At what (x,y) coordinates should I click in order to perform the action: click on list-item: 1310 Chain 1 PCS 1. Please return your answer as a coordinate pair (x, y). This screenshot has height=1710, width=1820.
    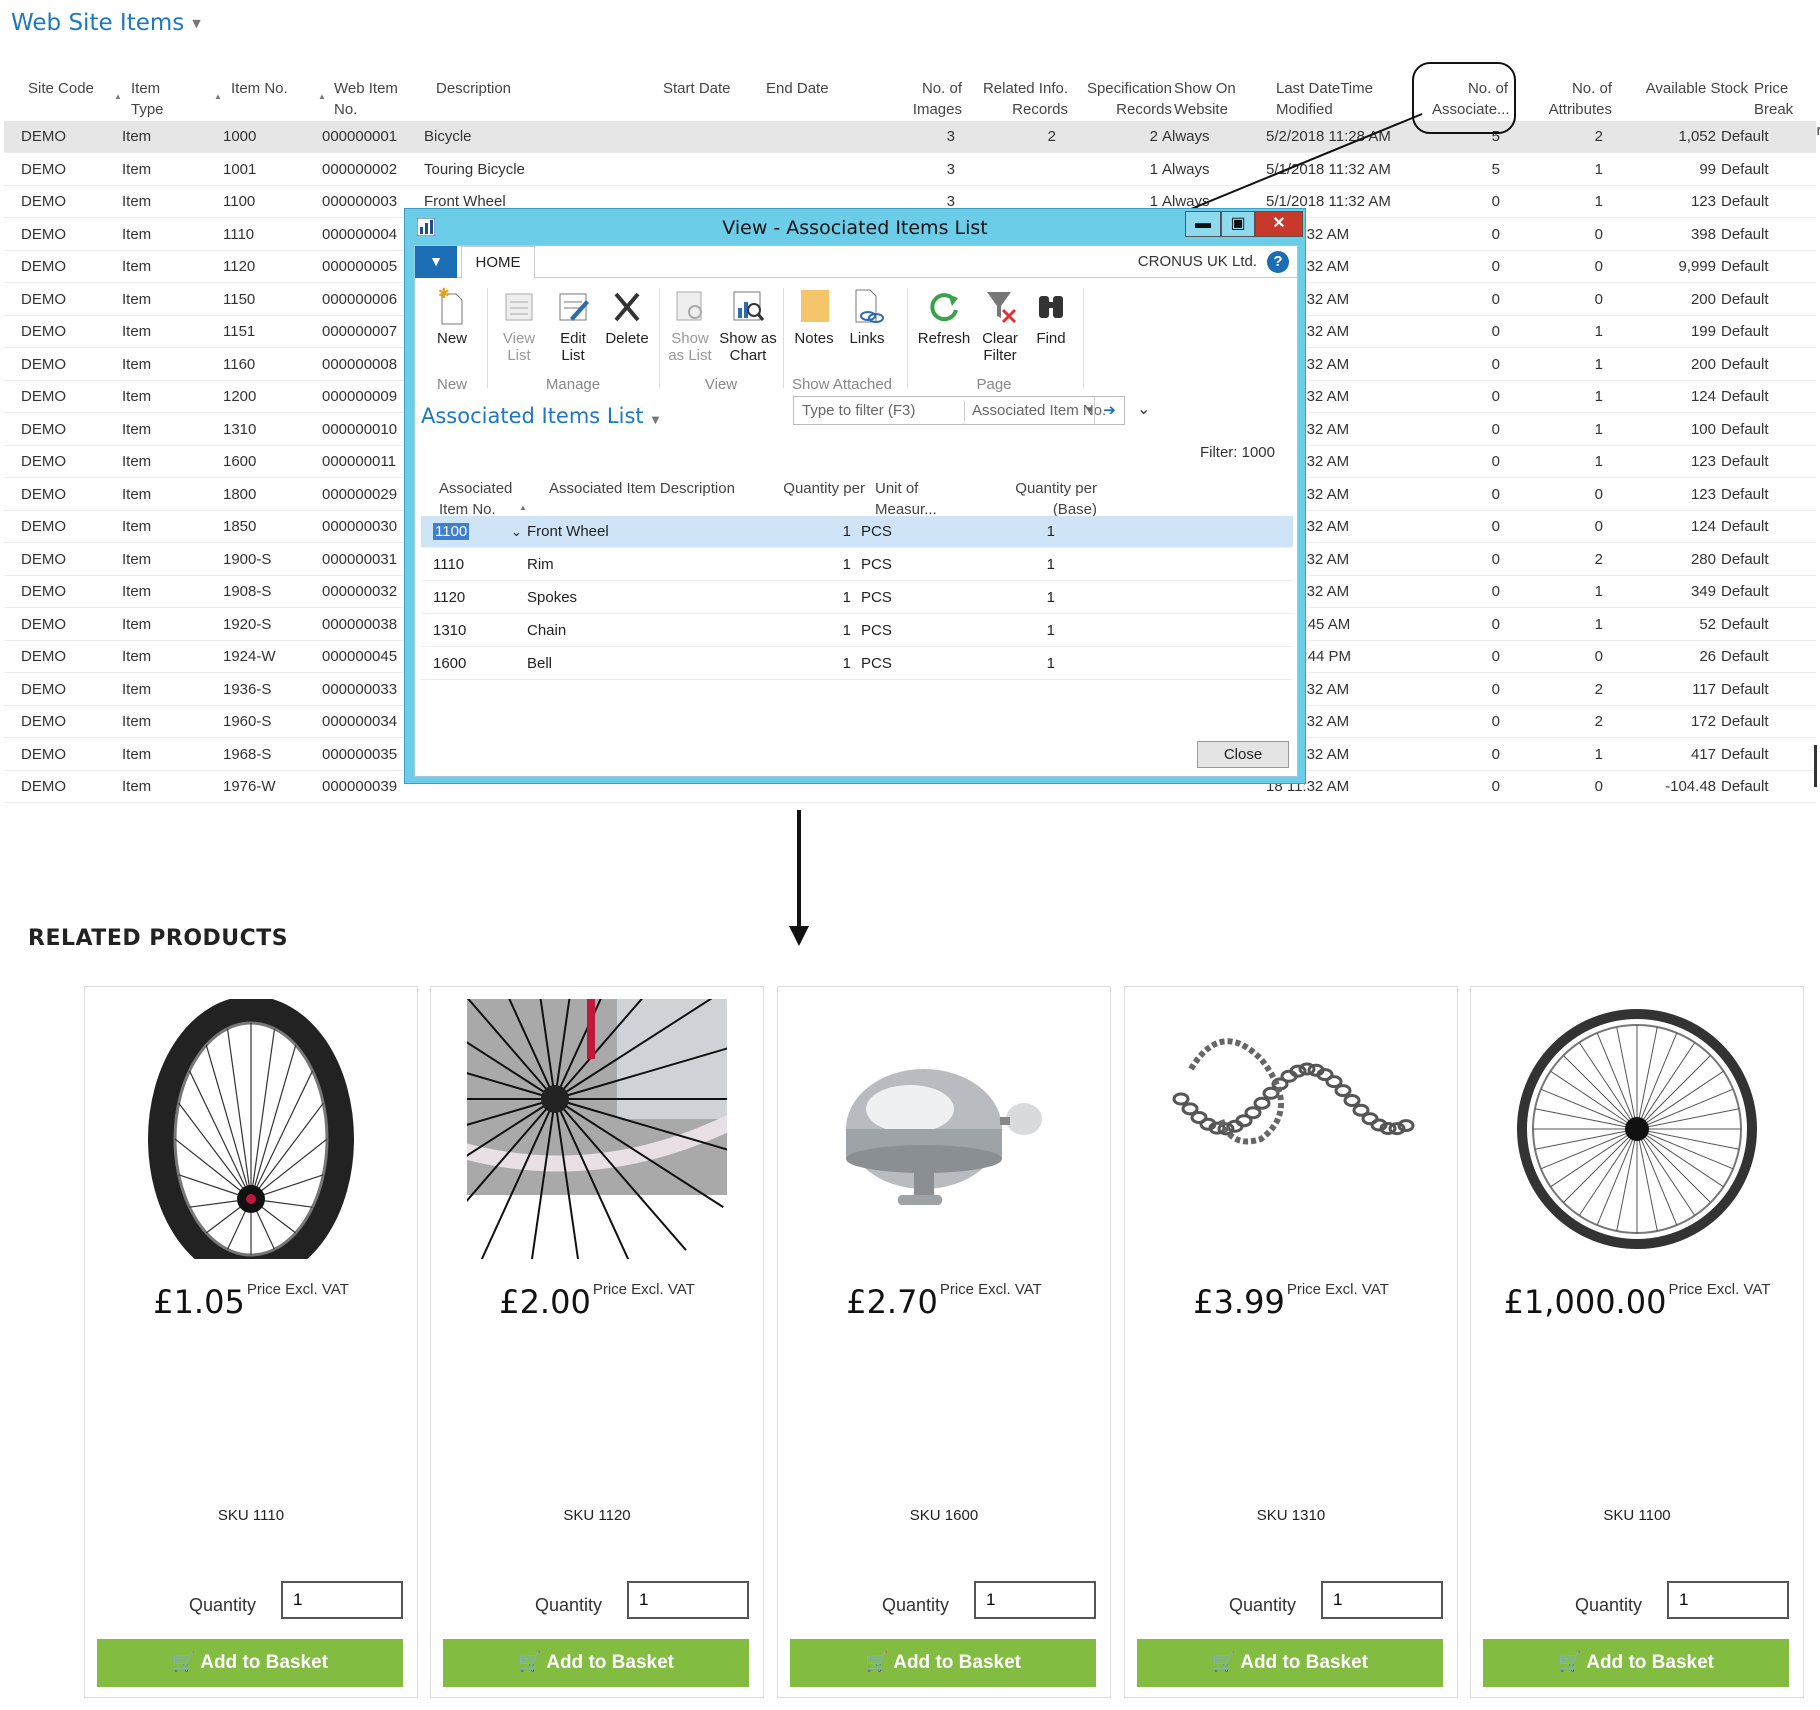
    Looking at the image, I should click on (857, 631).